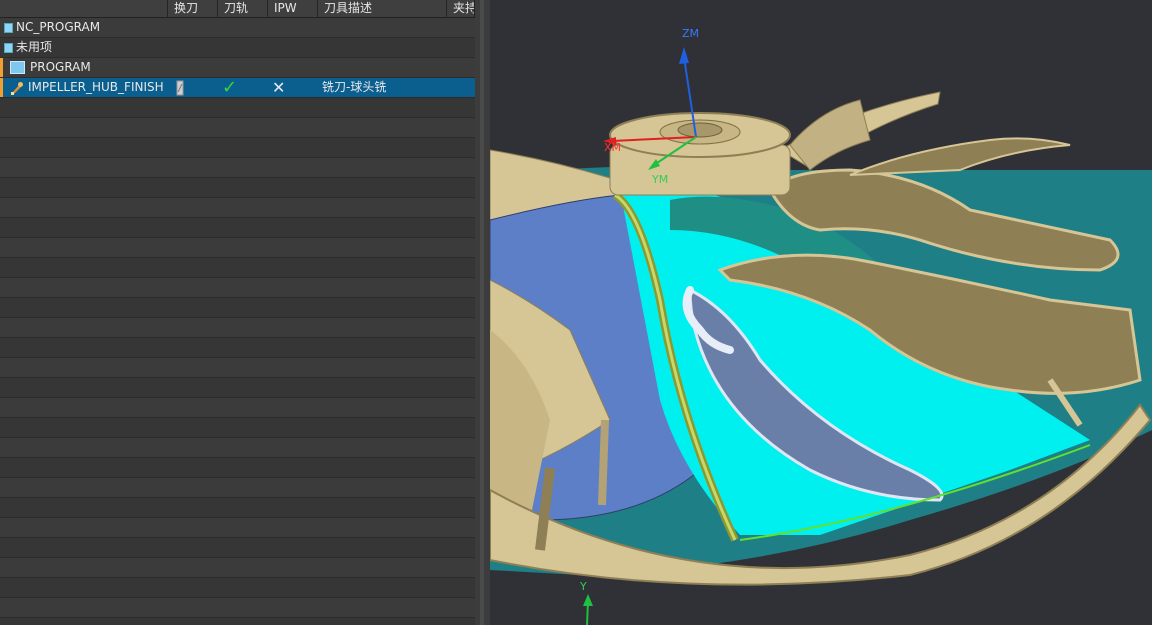 The height and width of the screenshot is (625, 1152). I want to click on tree-row-unused-items: 未用项, so click(237, 48).